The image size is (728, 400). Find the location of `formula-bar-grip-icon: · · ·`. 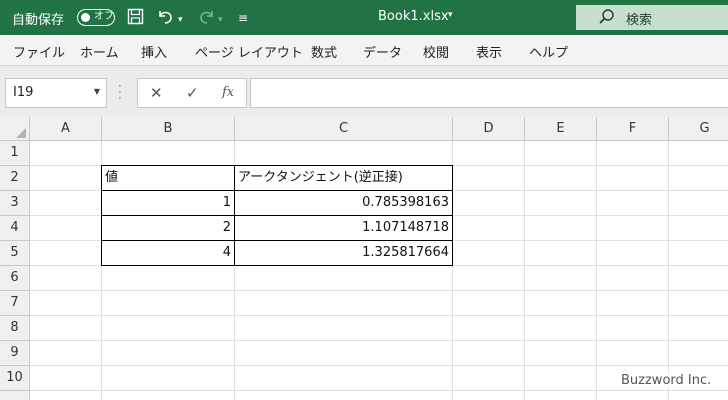

formula-bar-grip-icon: · · · is located at coordinates (120, 92).